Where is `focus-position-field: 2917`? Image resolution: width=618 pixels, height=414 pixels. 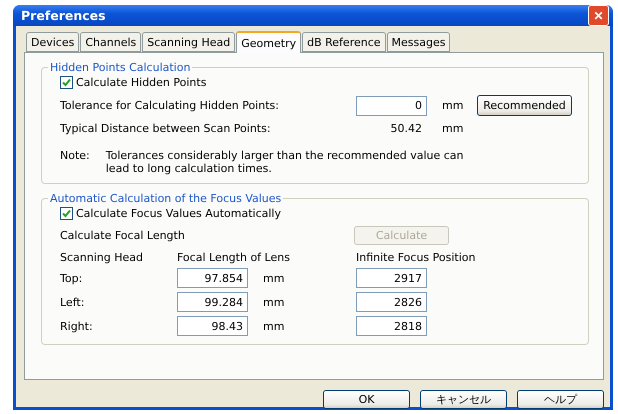 focus-position-field: 2917 is located at coordinates (391, 278).